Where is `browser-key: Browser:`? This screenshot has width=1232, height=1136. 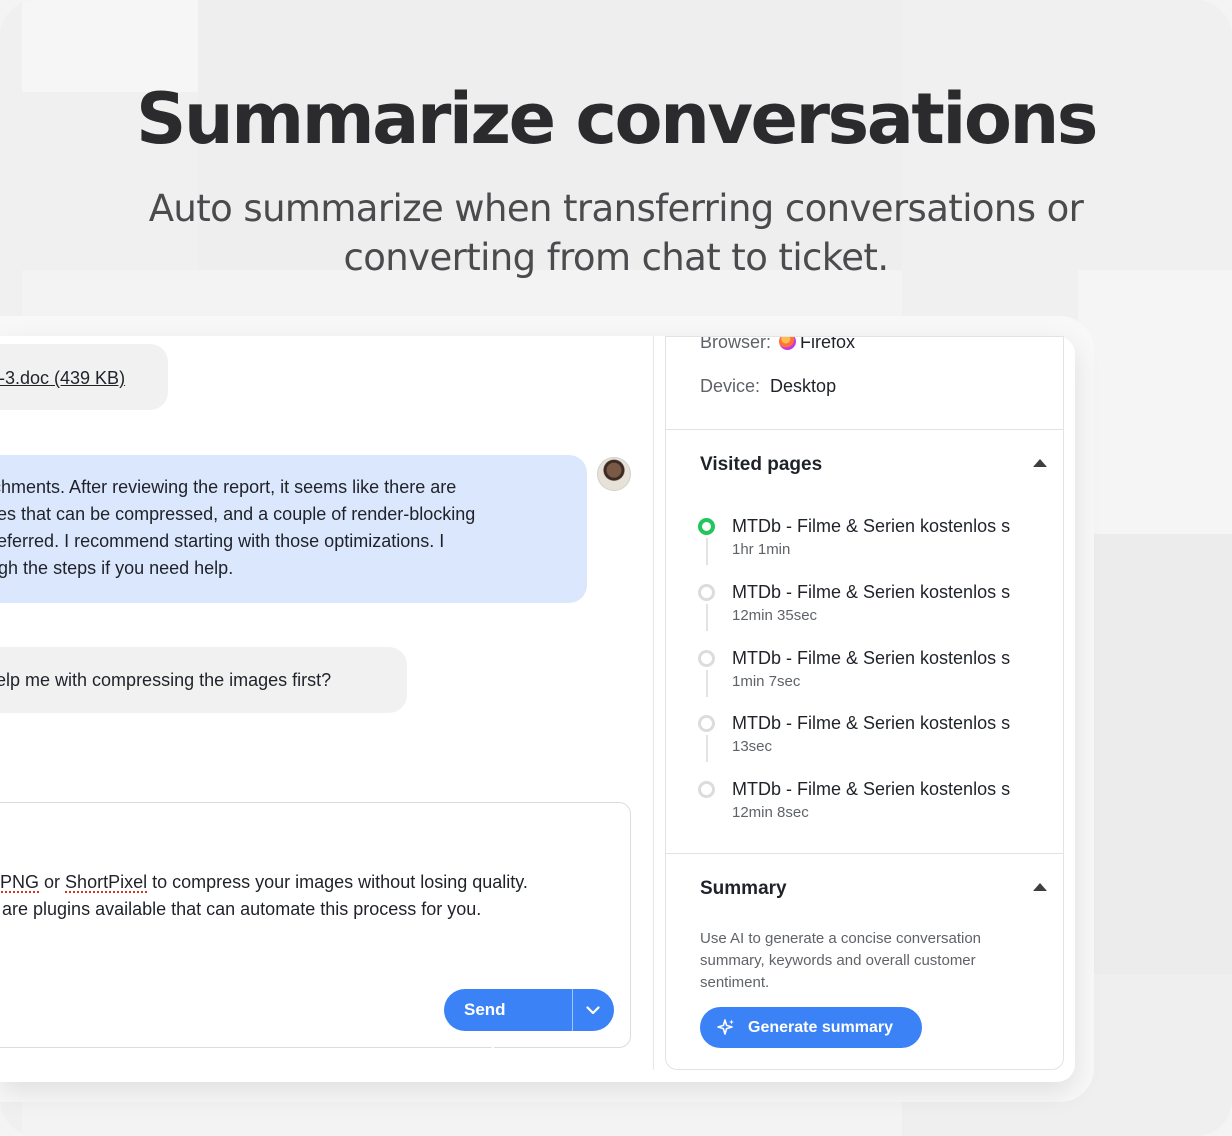 browser-key: Browser: is located at coordinates (736, 344).